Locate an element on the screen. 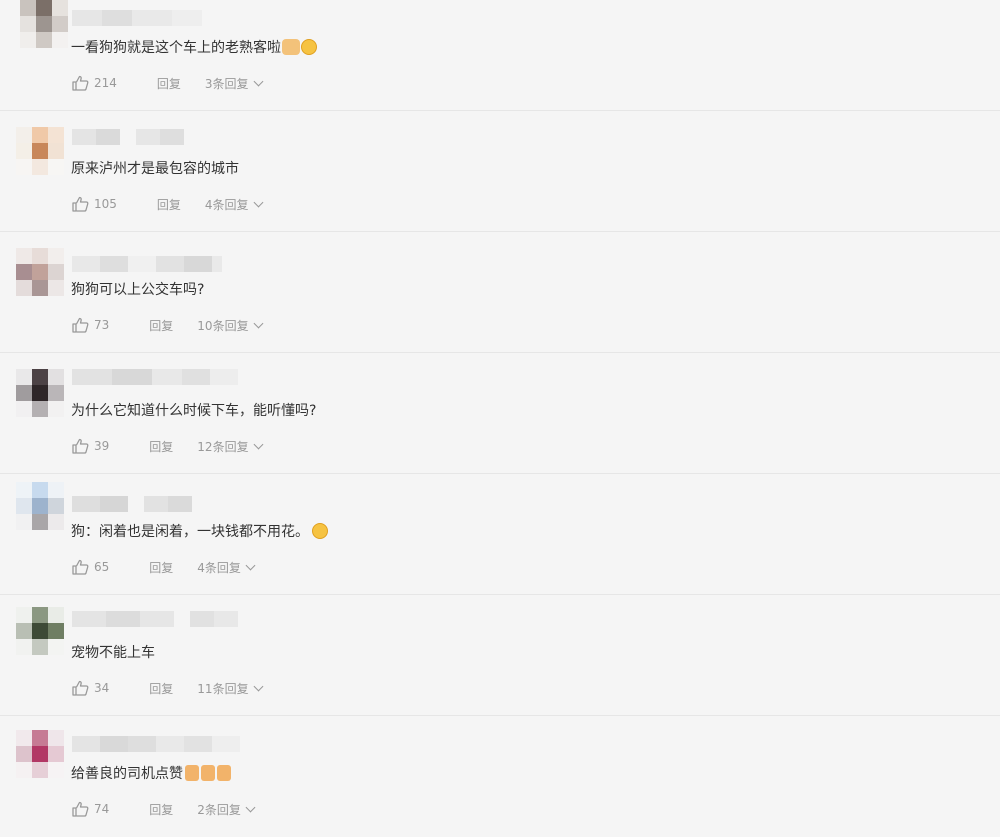 This screenshot has height=837, width=1000. comment-actions: 65 回复 4条回复 is located at coordinates (164, 567).